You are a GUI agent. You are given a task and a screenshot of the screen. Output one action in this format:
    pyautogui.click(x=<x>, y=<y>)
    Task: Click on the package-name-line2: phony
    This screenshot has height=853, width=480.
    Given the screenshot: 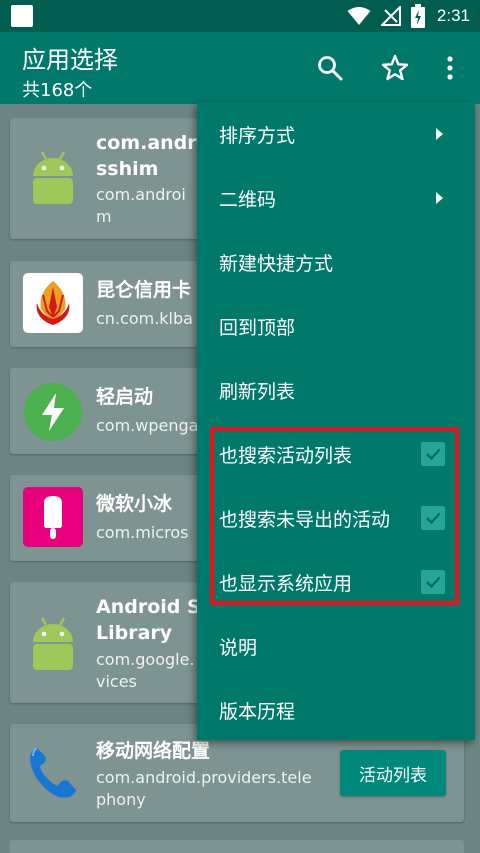 What is the action you would take?
    pyautogui.click(x=121, y=799)
    